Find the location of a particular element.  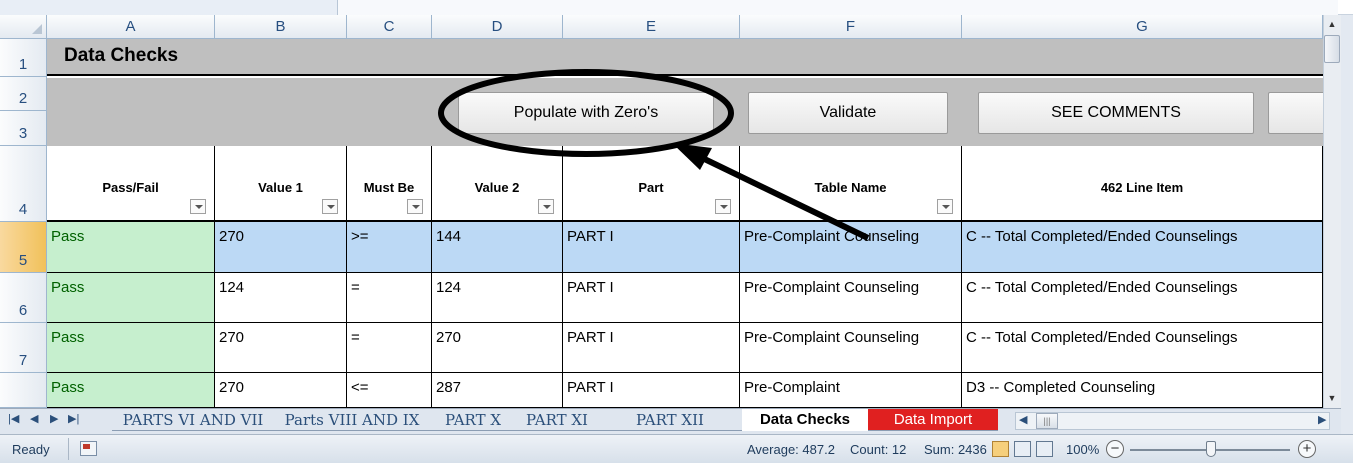

scroll-right-icon: ▶ is located at coordinates (1322, 419).